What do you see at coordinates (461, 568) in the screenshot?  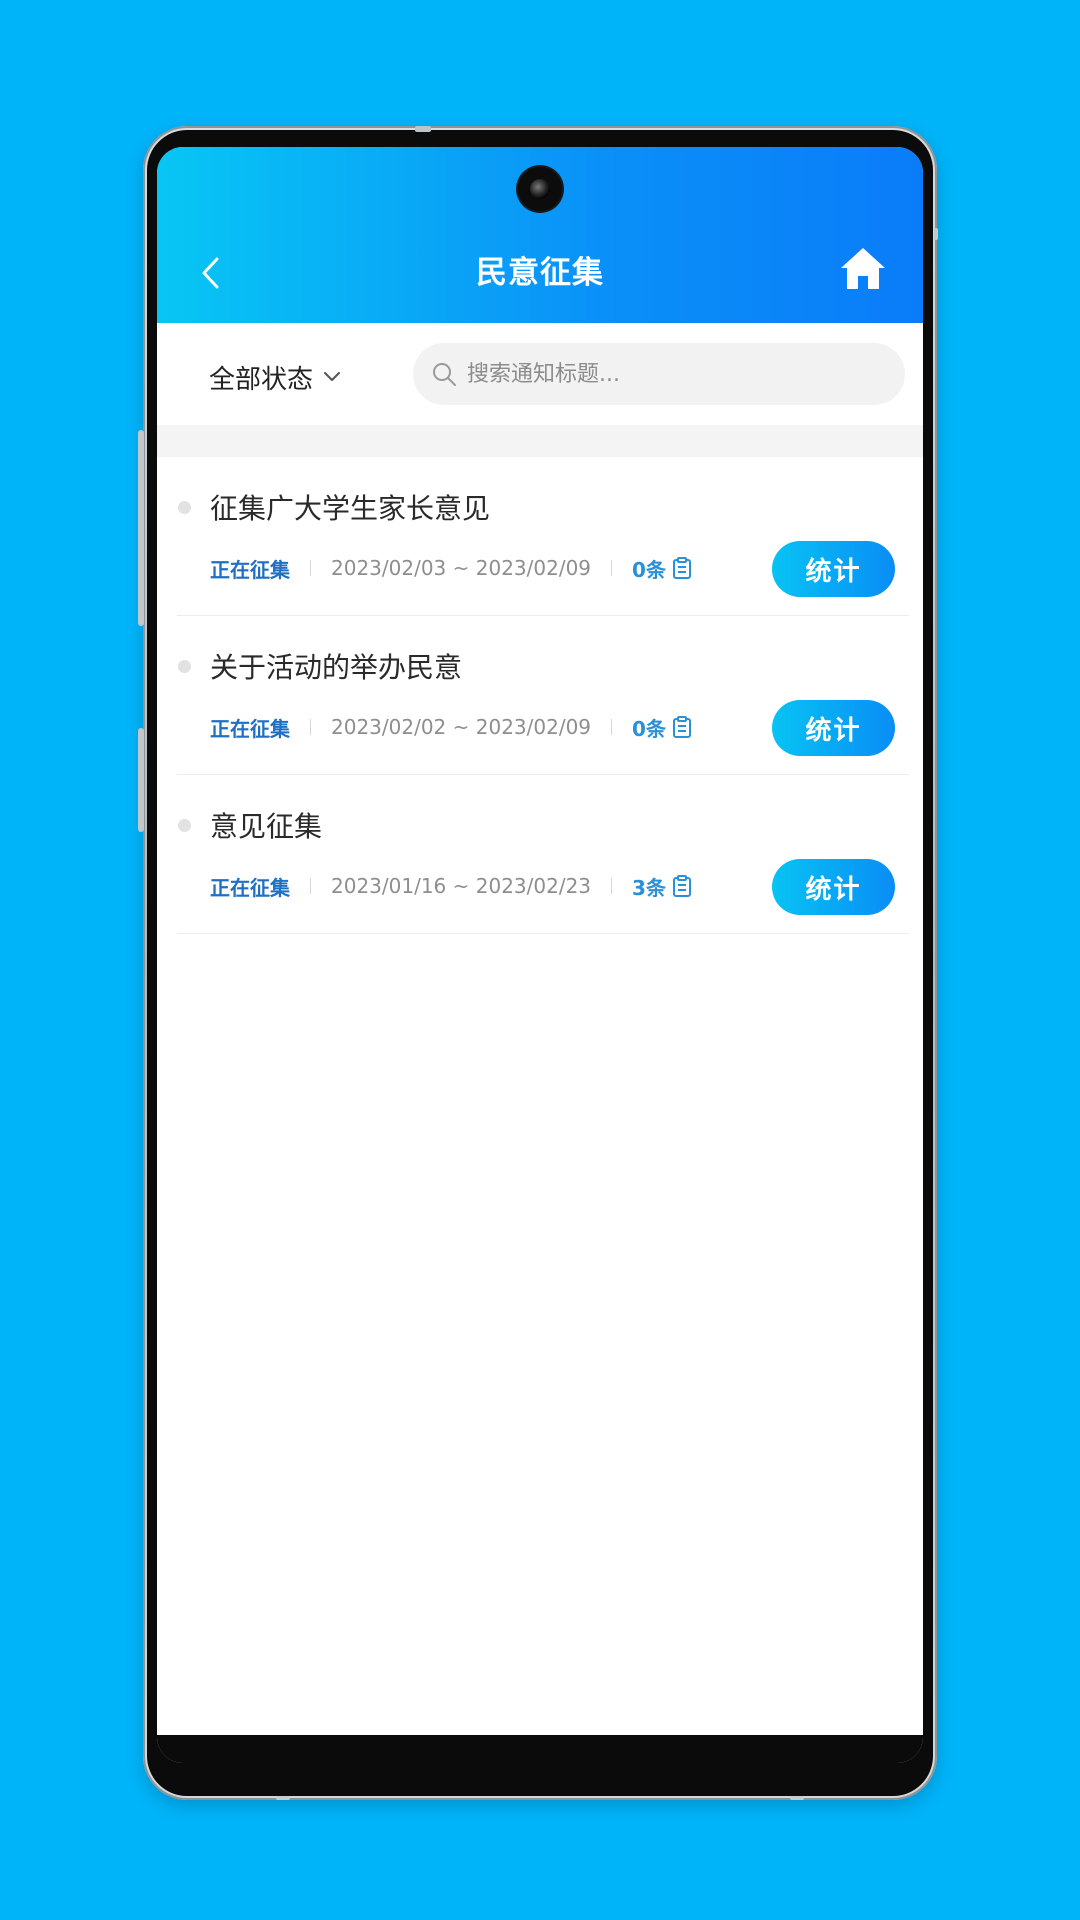 I see `date-range: 2023/02/03 ~ 2023/02/09` at bounding box center [461, 568].